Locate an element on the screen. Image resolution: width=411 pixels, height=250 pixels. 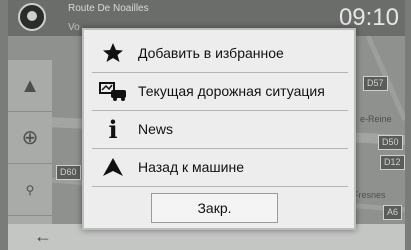
magnifier-plus-icon: ⊕ is located at coordinates (30, 138).